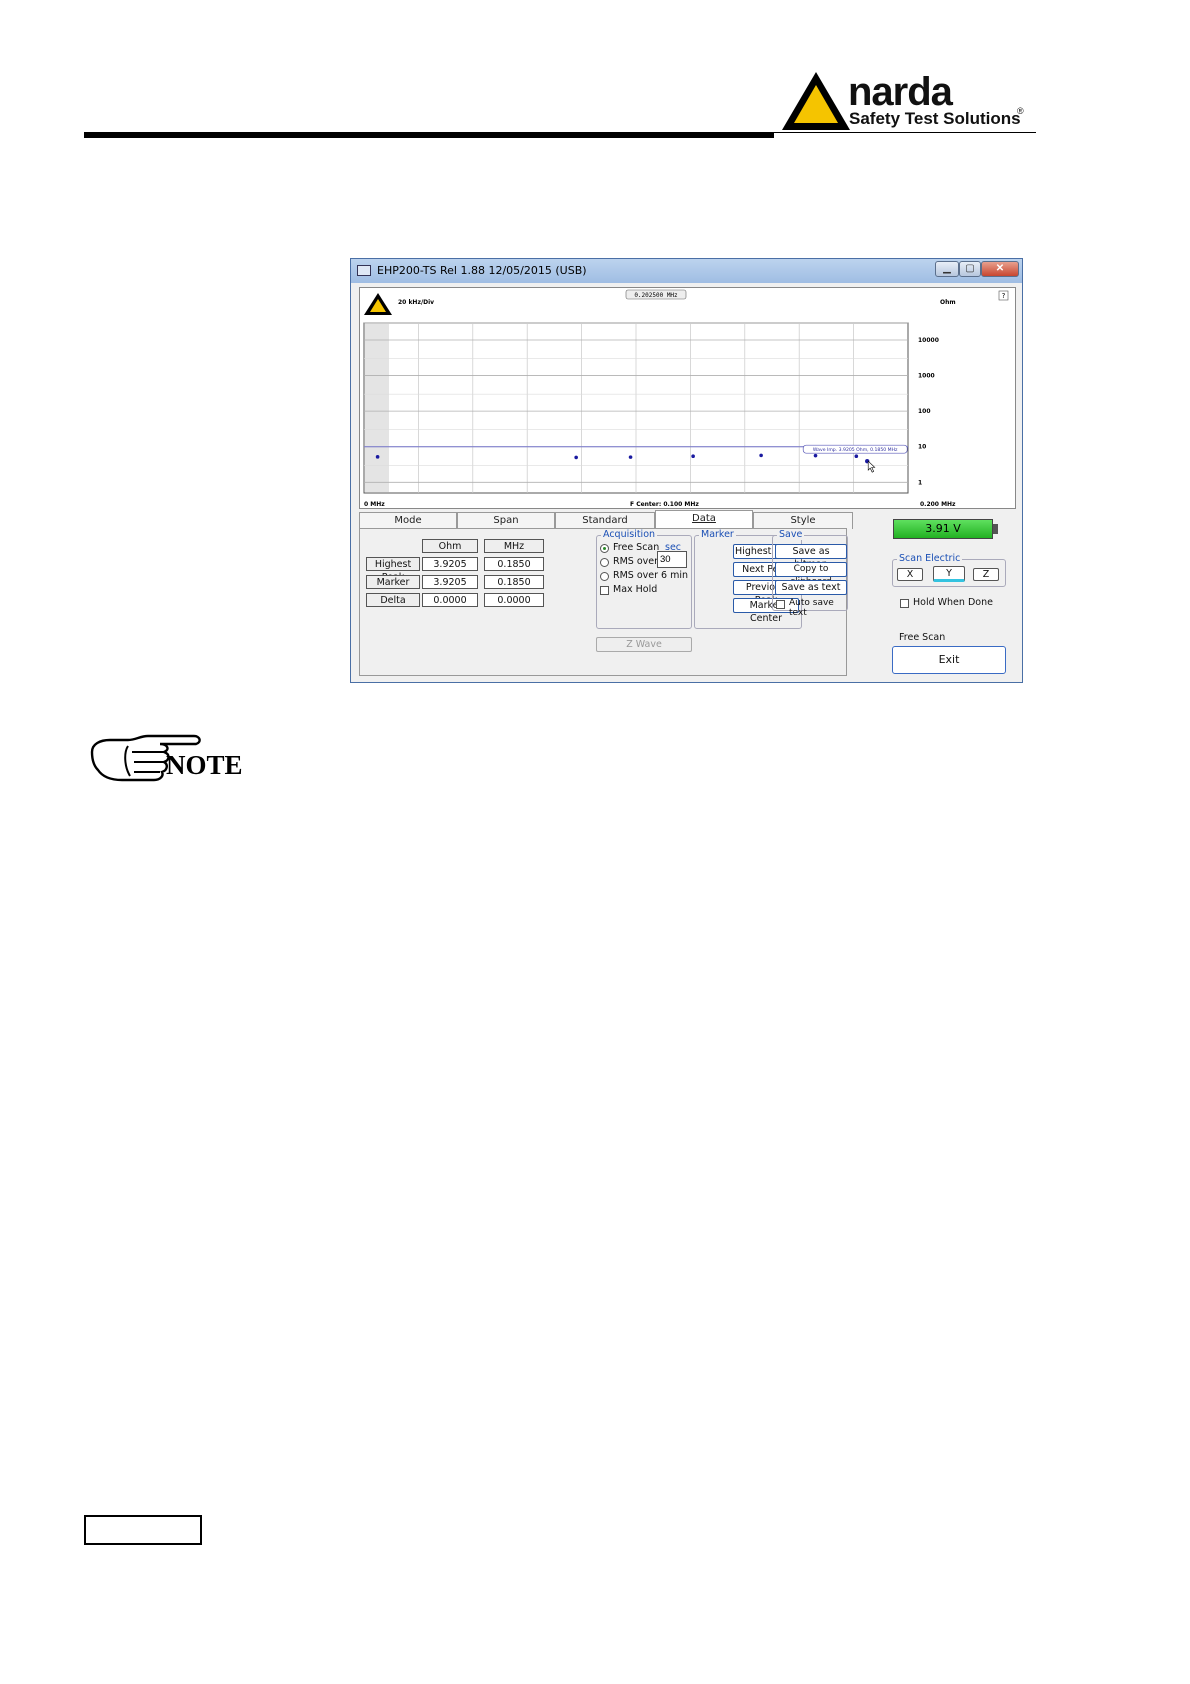 The height and width of the screenshot is (1684, 1190). Describe the element at coordinates (928, 340) in the screenshot. I see `y-tick-label: 10000` at that location.